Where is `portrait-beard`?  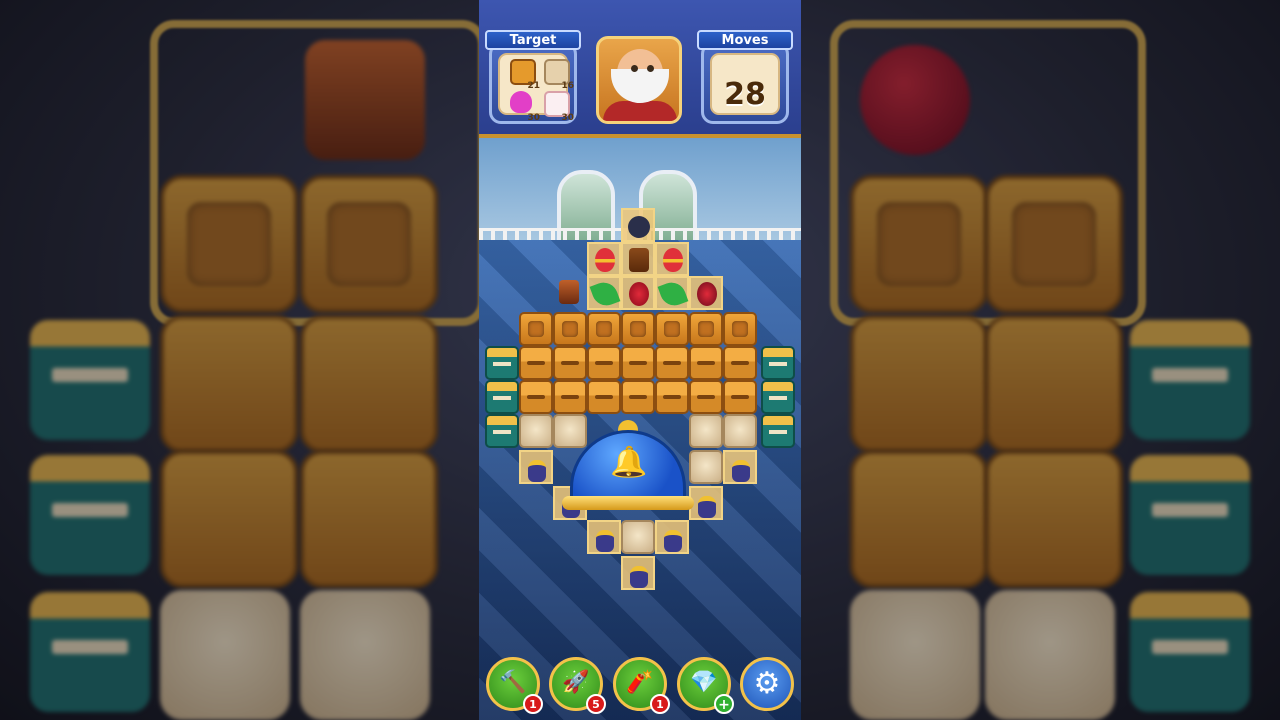 portrait-beard is located at coordinates (640, 86).